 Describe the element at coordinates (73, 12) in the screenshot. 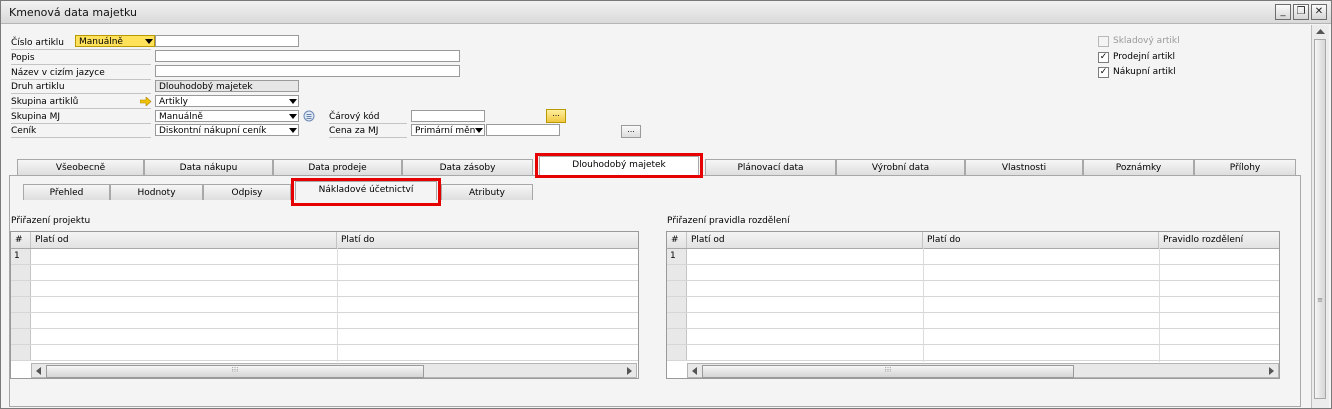

I see `window-title: Kmenová data majetku` at that location.